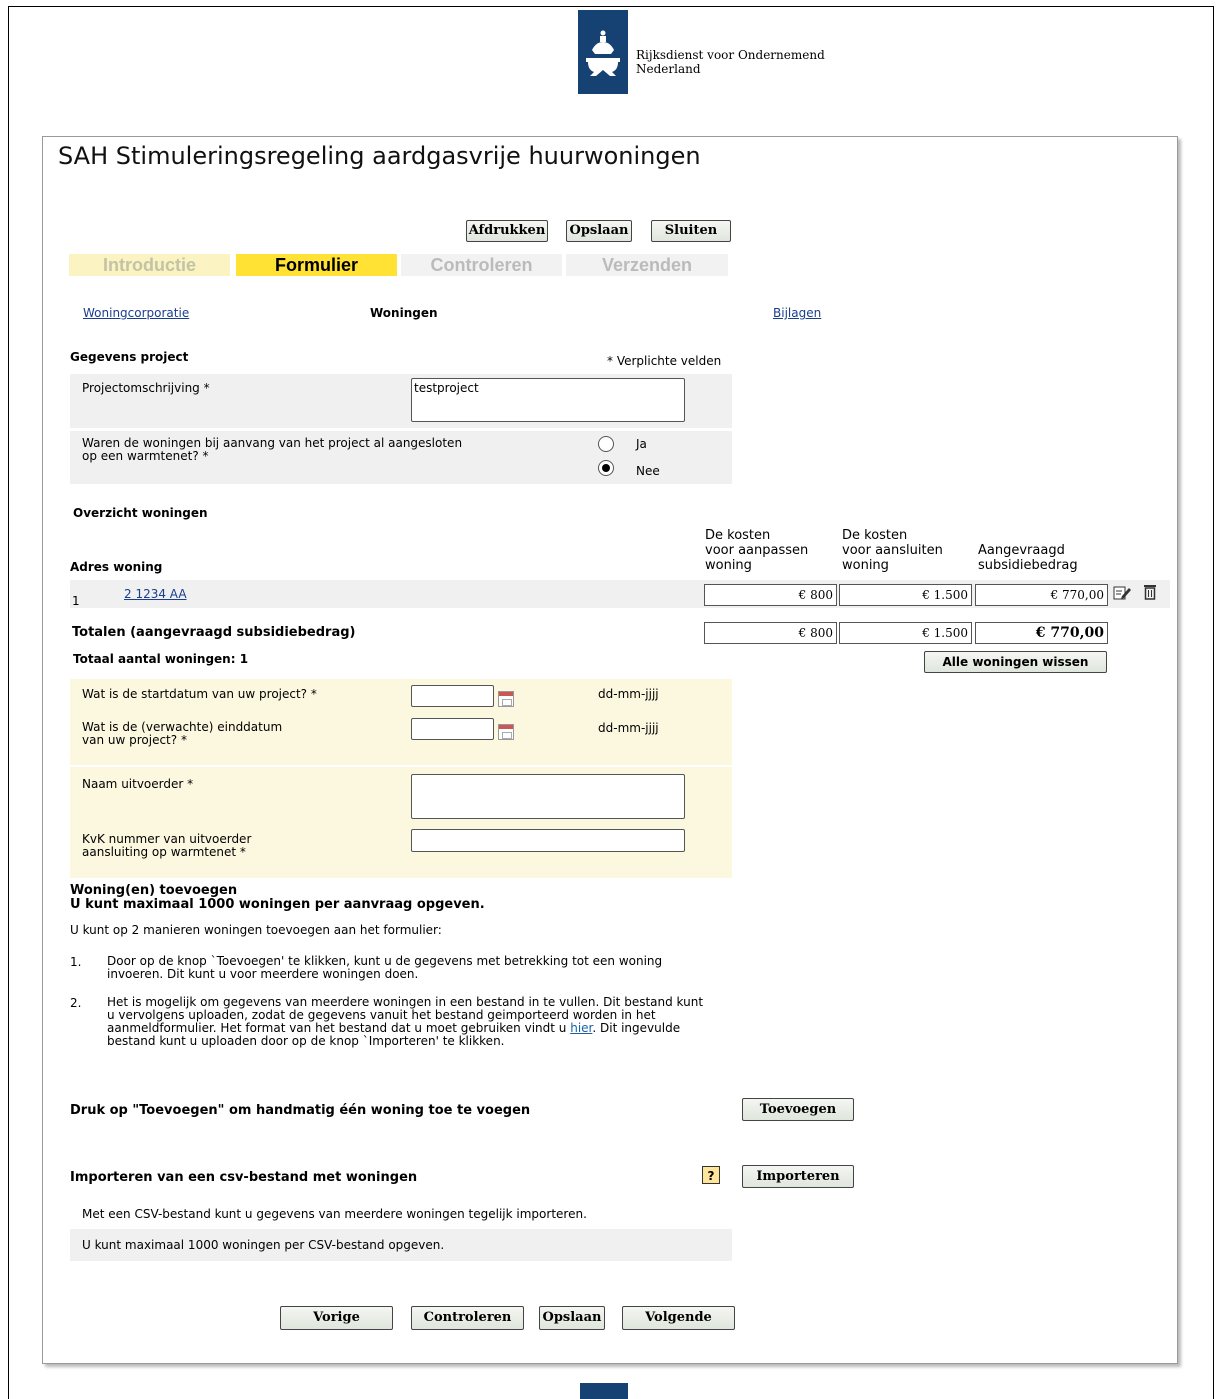  I want to click on kvk-label-line2: aansluiting op warmtenet *, so click(164, 852).